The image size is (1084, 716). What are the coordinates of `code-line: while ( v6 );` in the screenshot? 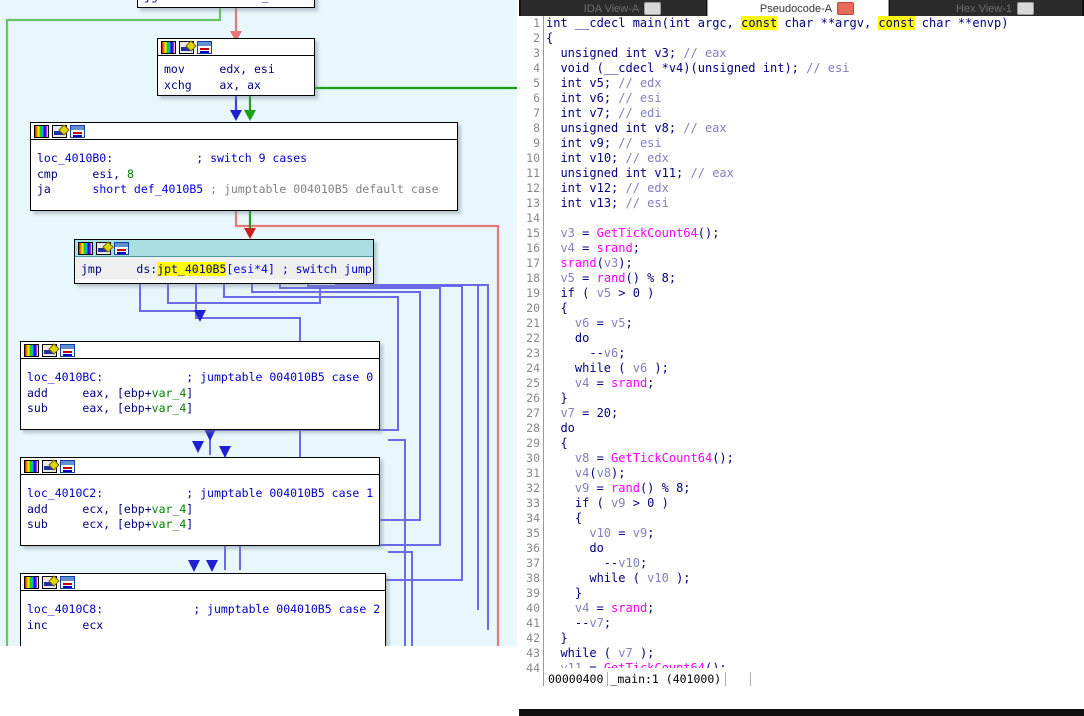 It's located at (815, 368).